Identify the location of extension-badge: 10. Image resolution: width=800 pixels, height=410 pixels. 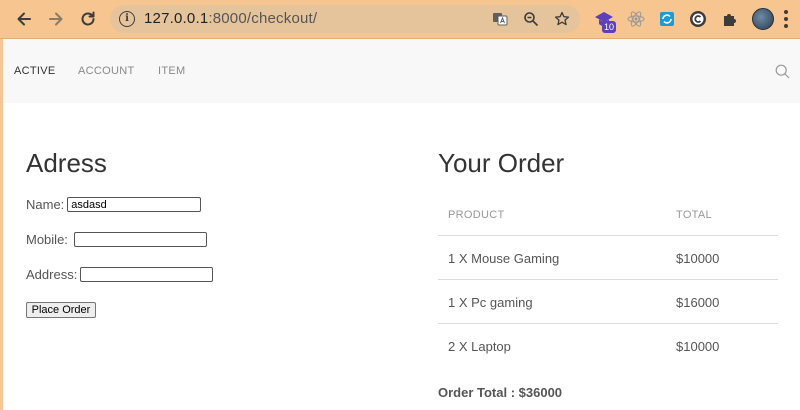
(609, 27).